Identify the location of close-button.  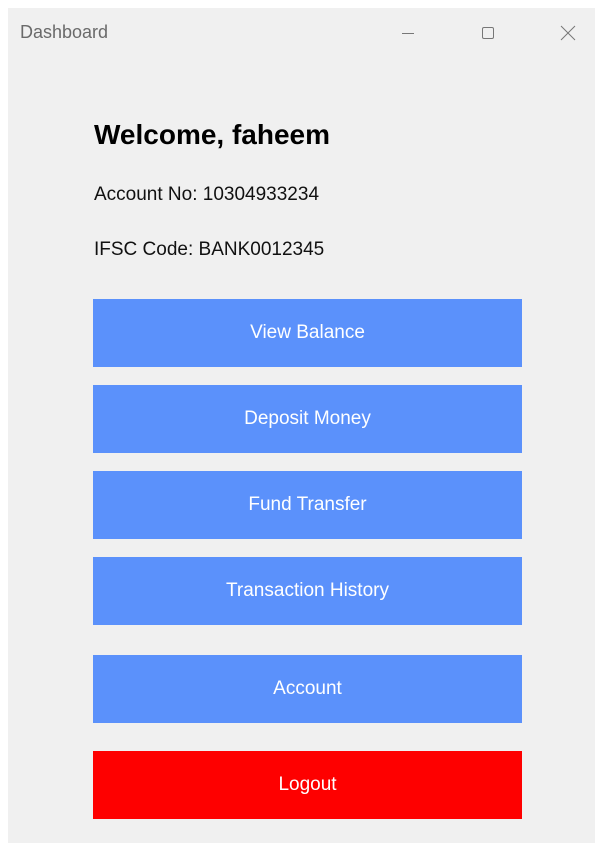
(568, 33).